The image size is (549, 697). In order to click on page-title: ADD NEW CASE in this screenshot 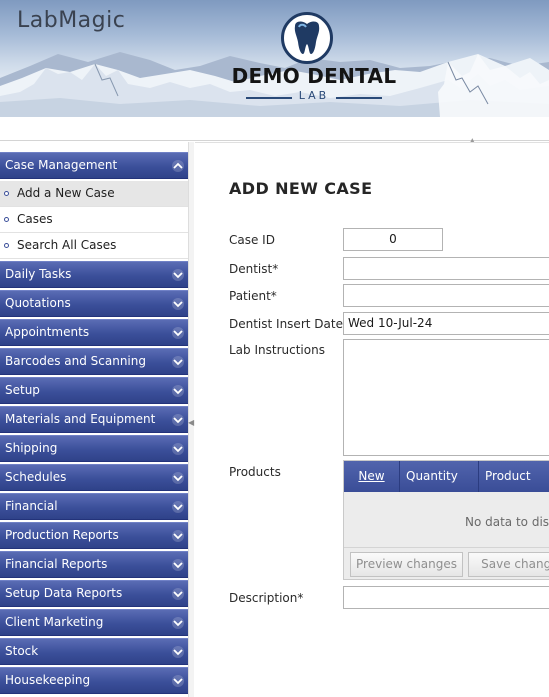, I will do `click(301, 188)`.